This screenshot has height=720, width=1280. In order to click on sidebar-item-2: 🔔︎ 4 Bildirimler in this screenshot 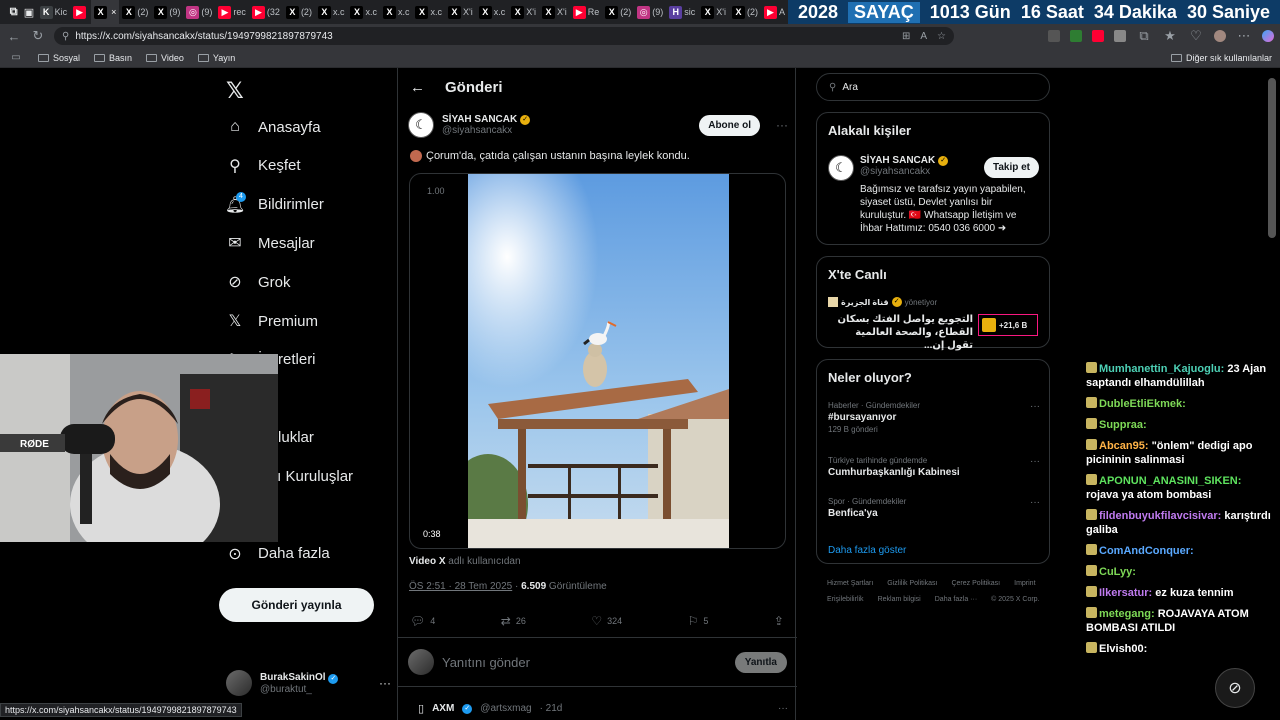, I will do `click(274, 204)`.